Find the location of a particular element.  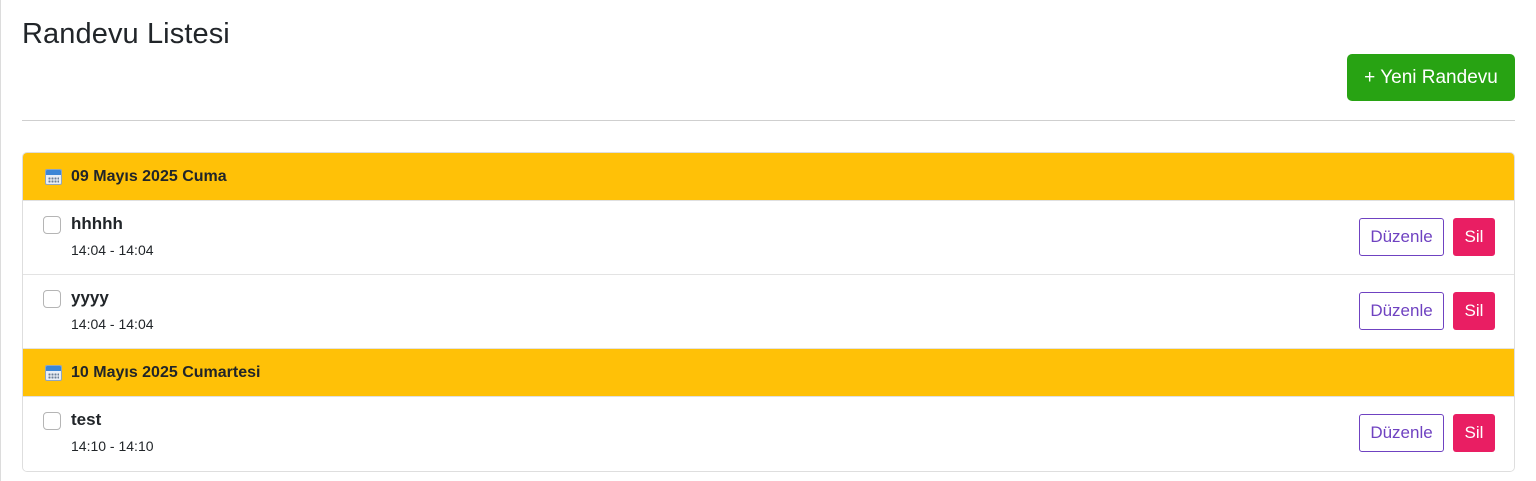

appointment-time: 14:10 - 14:10 is located at coordinates (112, 446).